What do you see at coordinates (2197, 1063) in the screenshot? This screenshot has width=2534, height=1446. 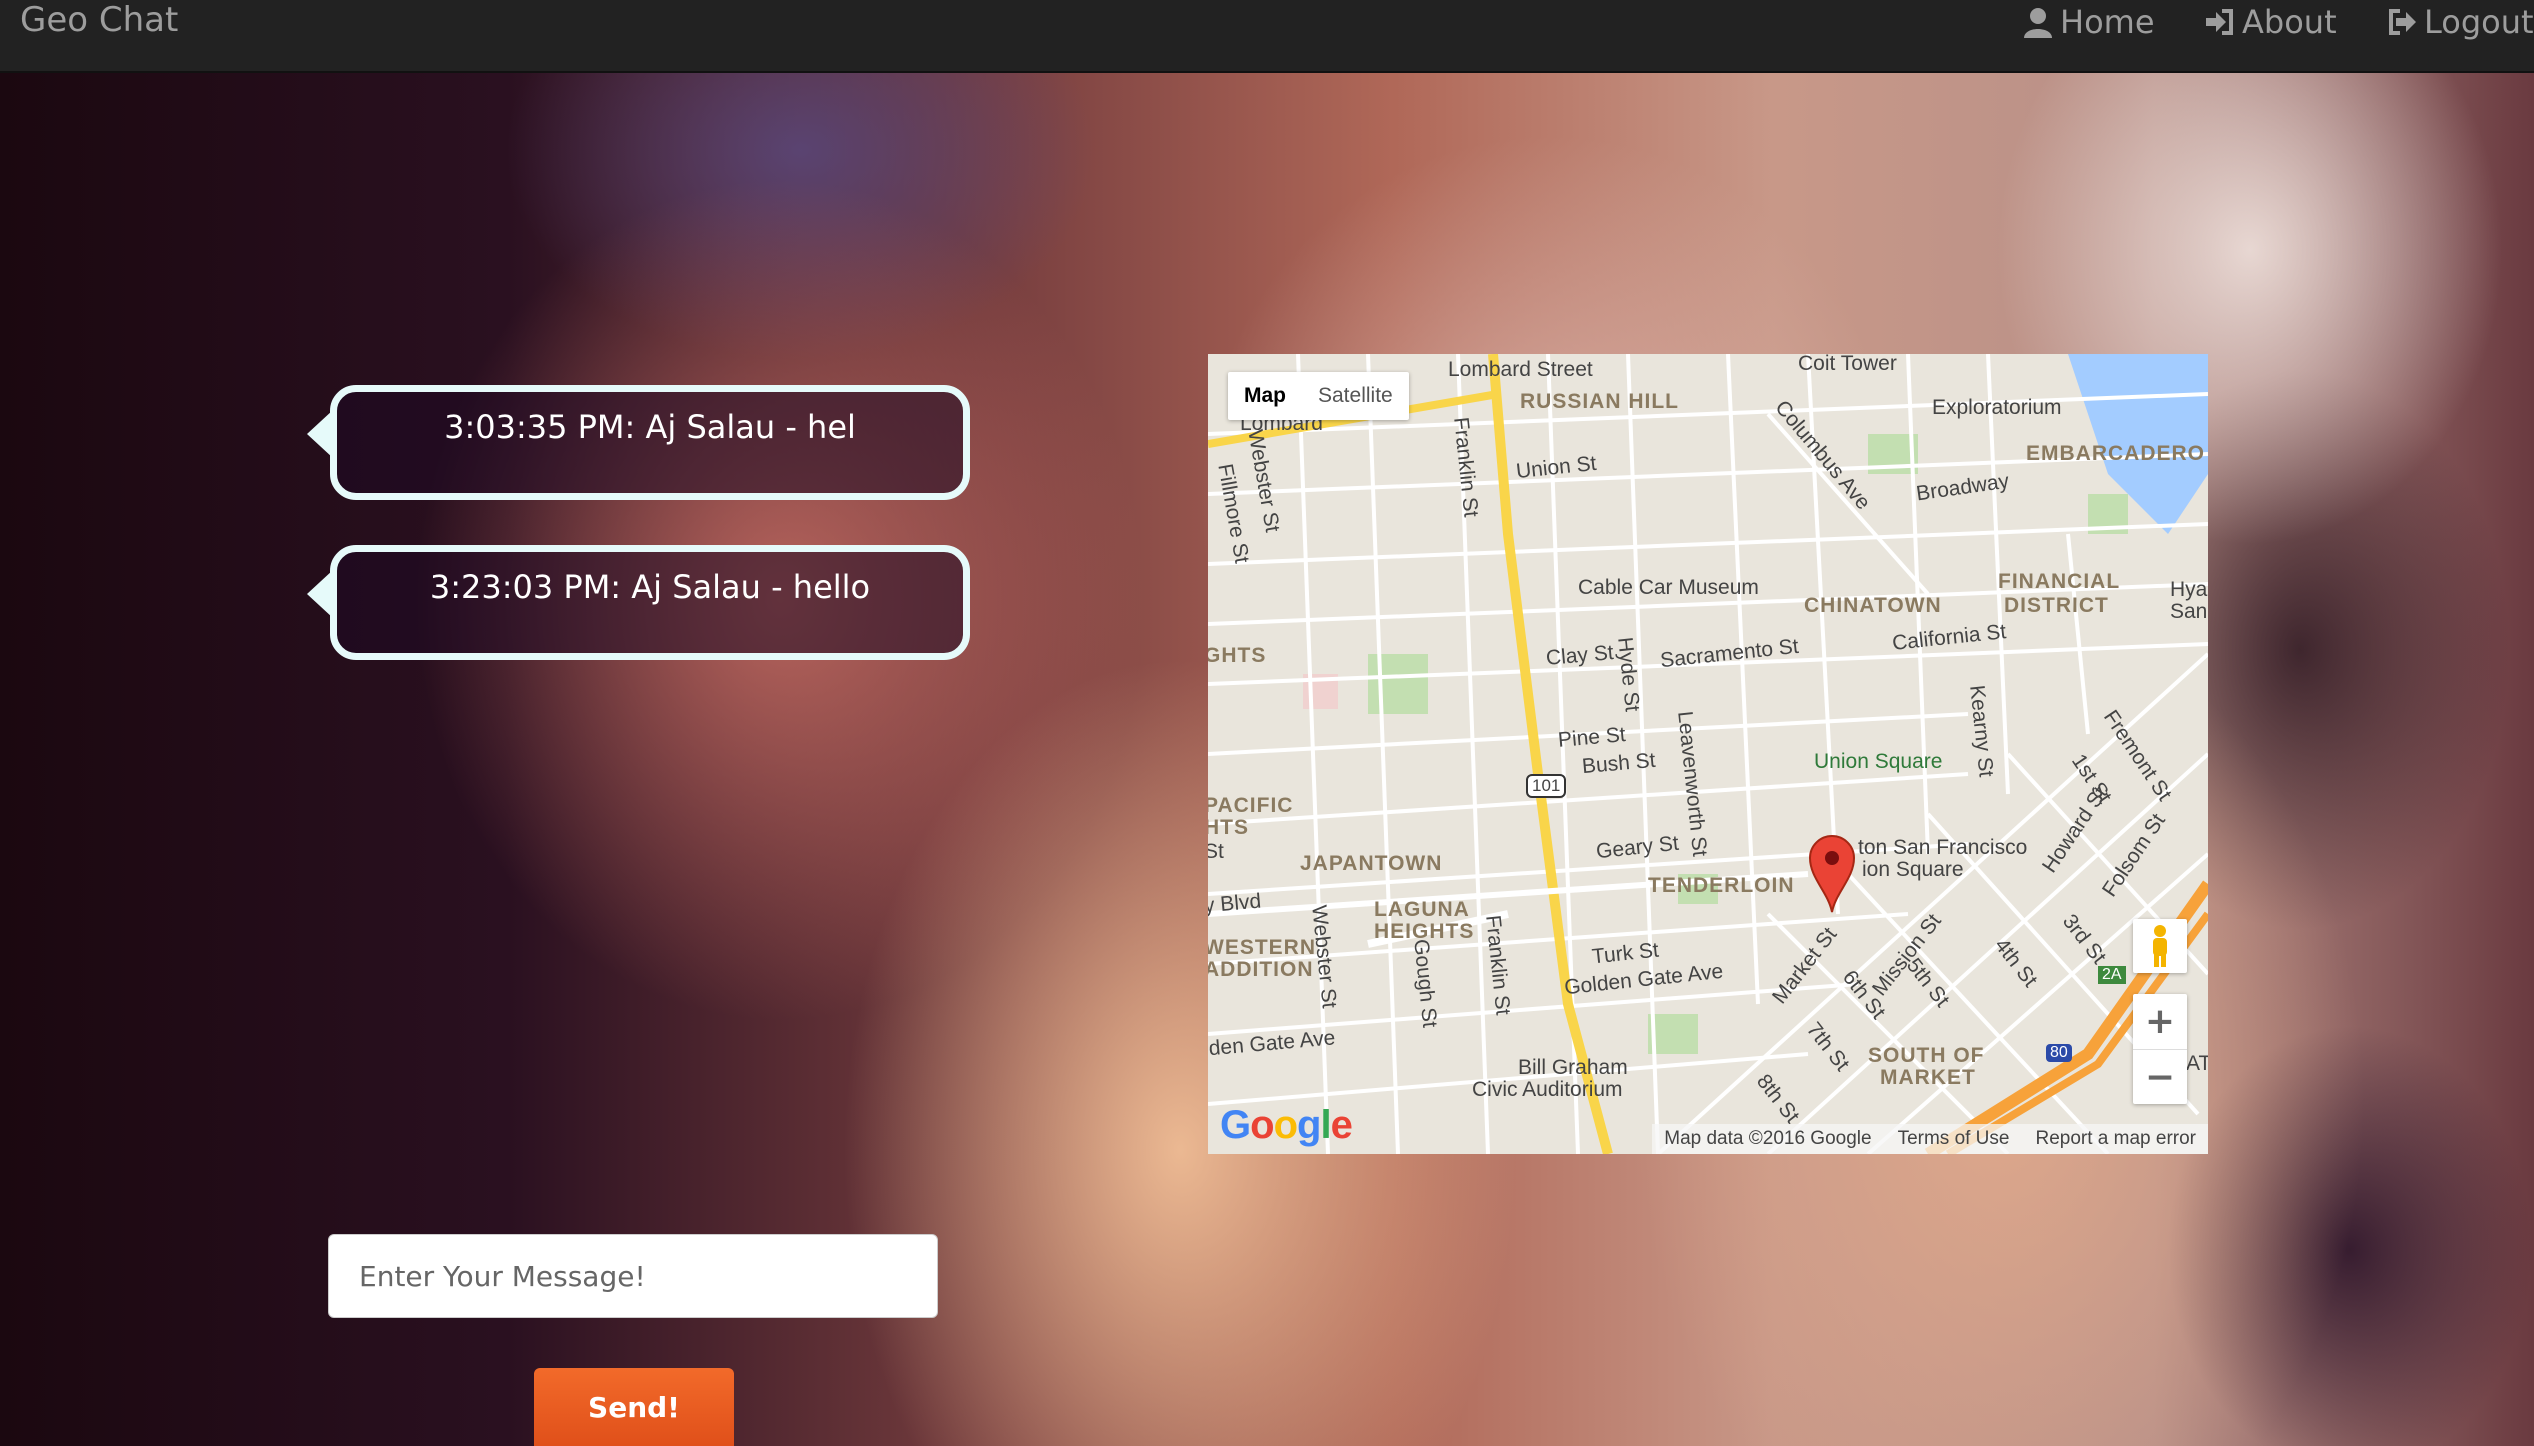 I see `map-label: AT` at bounding box center [2197, 1063].